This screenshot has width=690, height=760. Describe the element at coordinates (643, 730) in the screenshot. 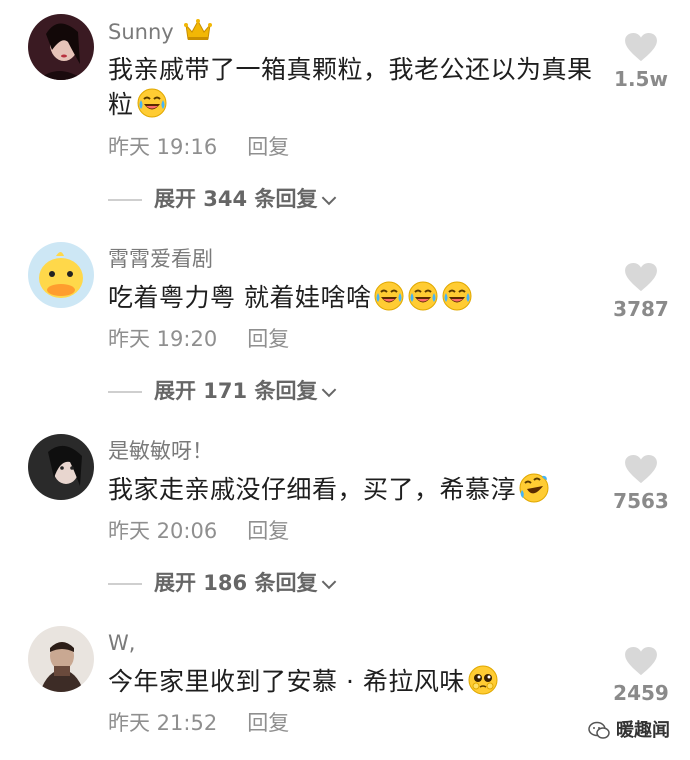

I see `watermark-text: 暖趣闻` at that location.